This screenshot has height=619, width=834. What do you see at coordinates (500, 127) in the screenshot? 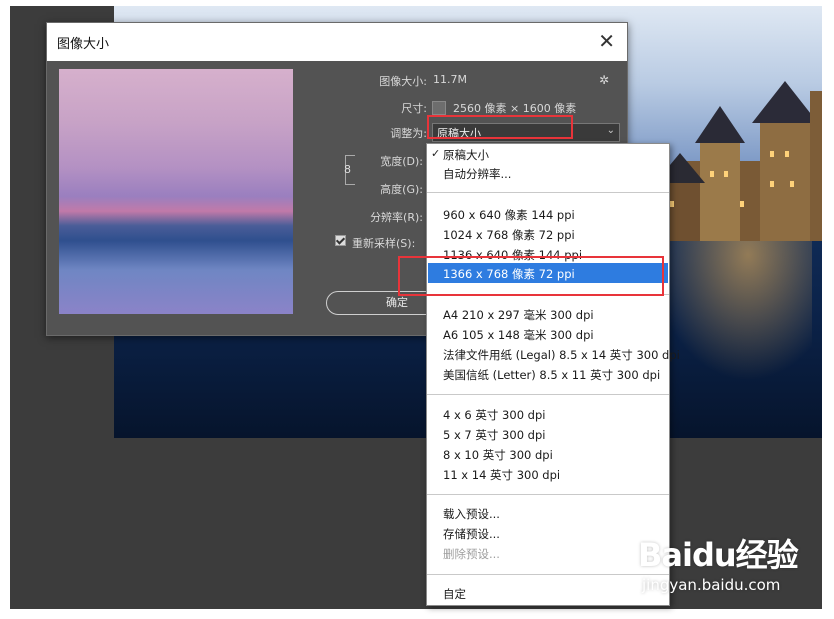
I see `annotation-highlight-fit` at bounding box center [500, 127].